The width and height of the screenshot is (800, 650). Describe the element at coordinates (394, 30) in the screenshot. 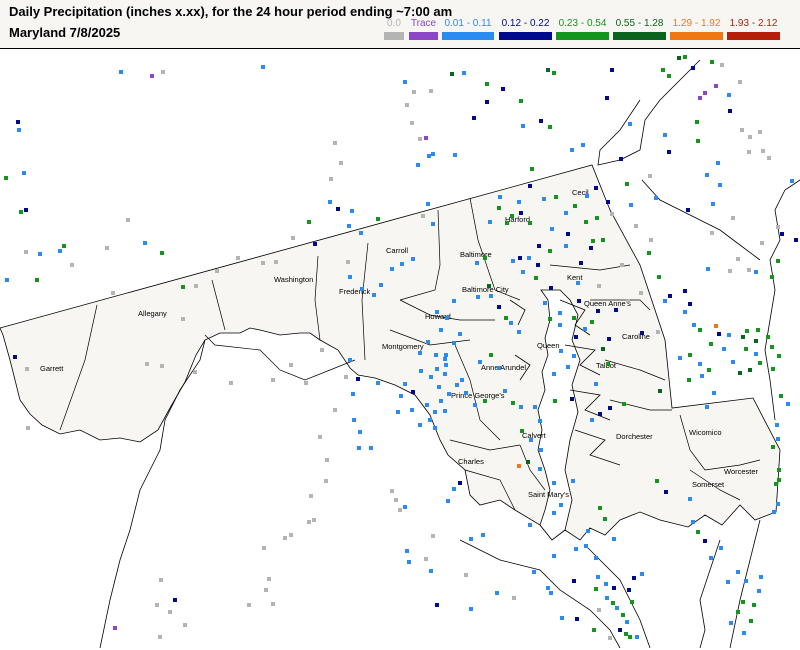

I see `legend-item-zero: 0.0` at that location.